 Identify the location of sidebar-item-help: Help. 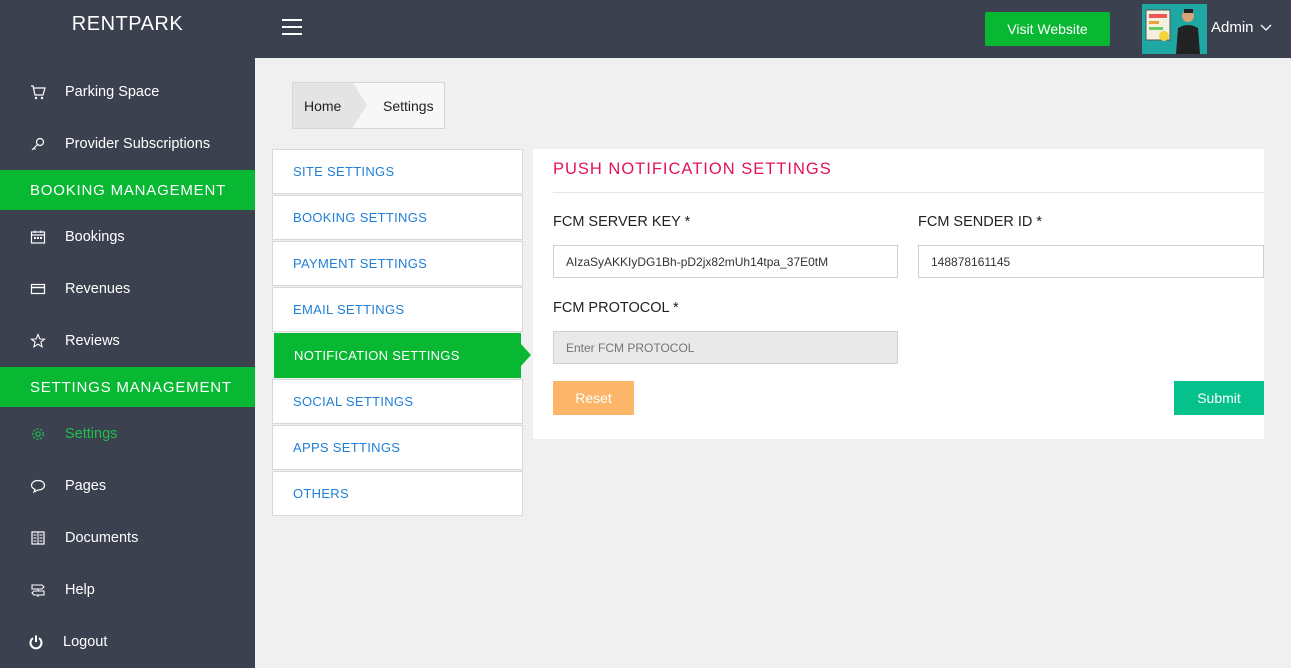
(127, 590).